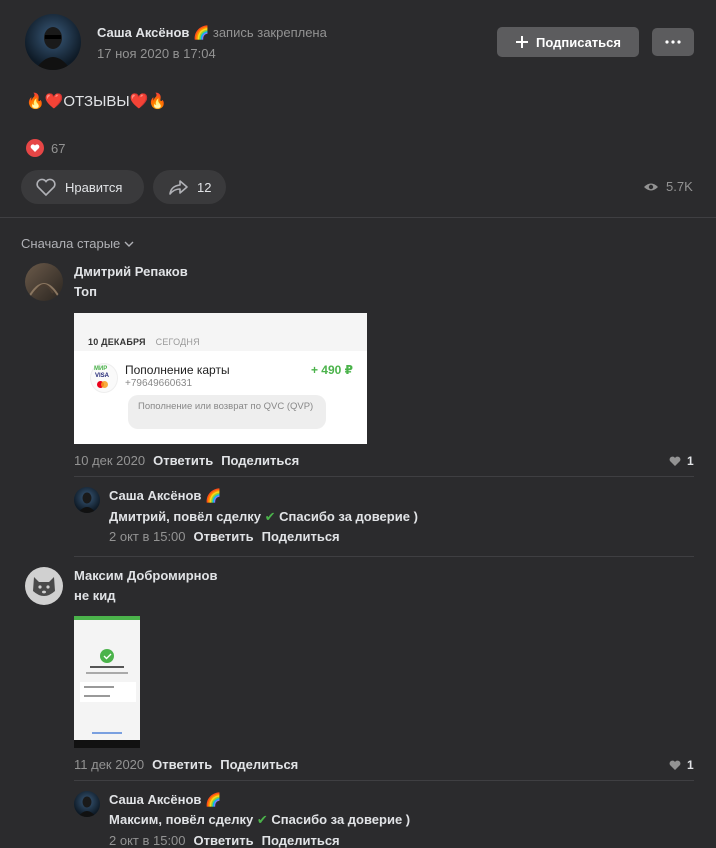  Describe the element at coordinates (35, 148) in the screenshot. I see `heart-reaction-icon` at that location.